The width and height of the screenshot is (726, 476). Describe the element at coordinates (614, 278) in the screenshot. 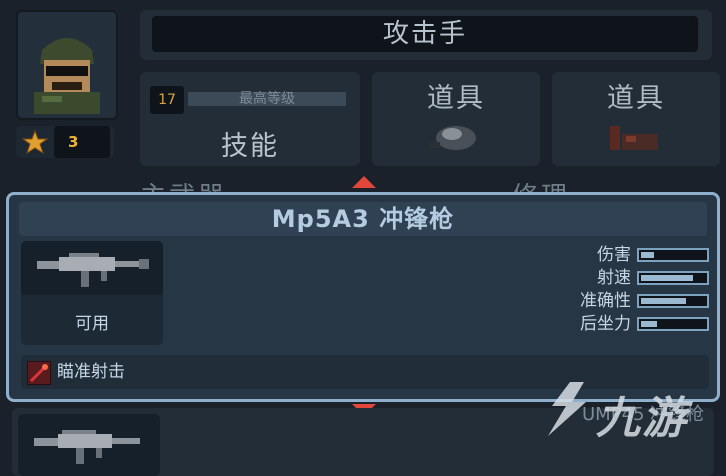

I see `stat-label: 射速` at that location.